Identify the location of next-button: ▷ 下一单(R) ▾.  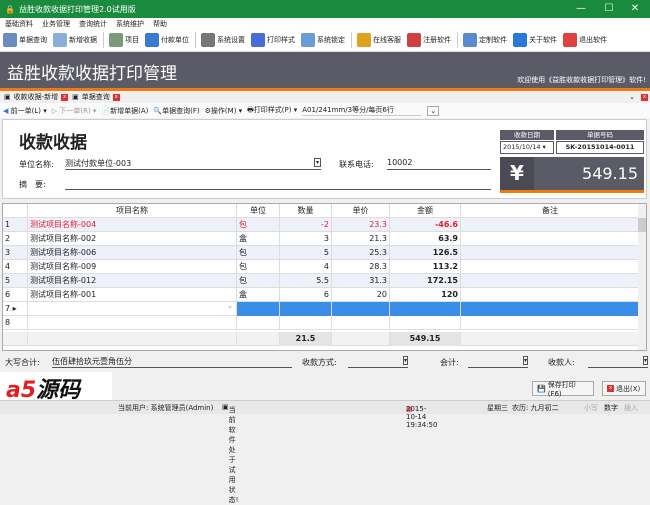
(74, 111).